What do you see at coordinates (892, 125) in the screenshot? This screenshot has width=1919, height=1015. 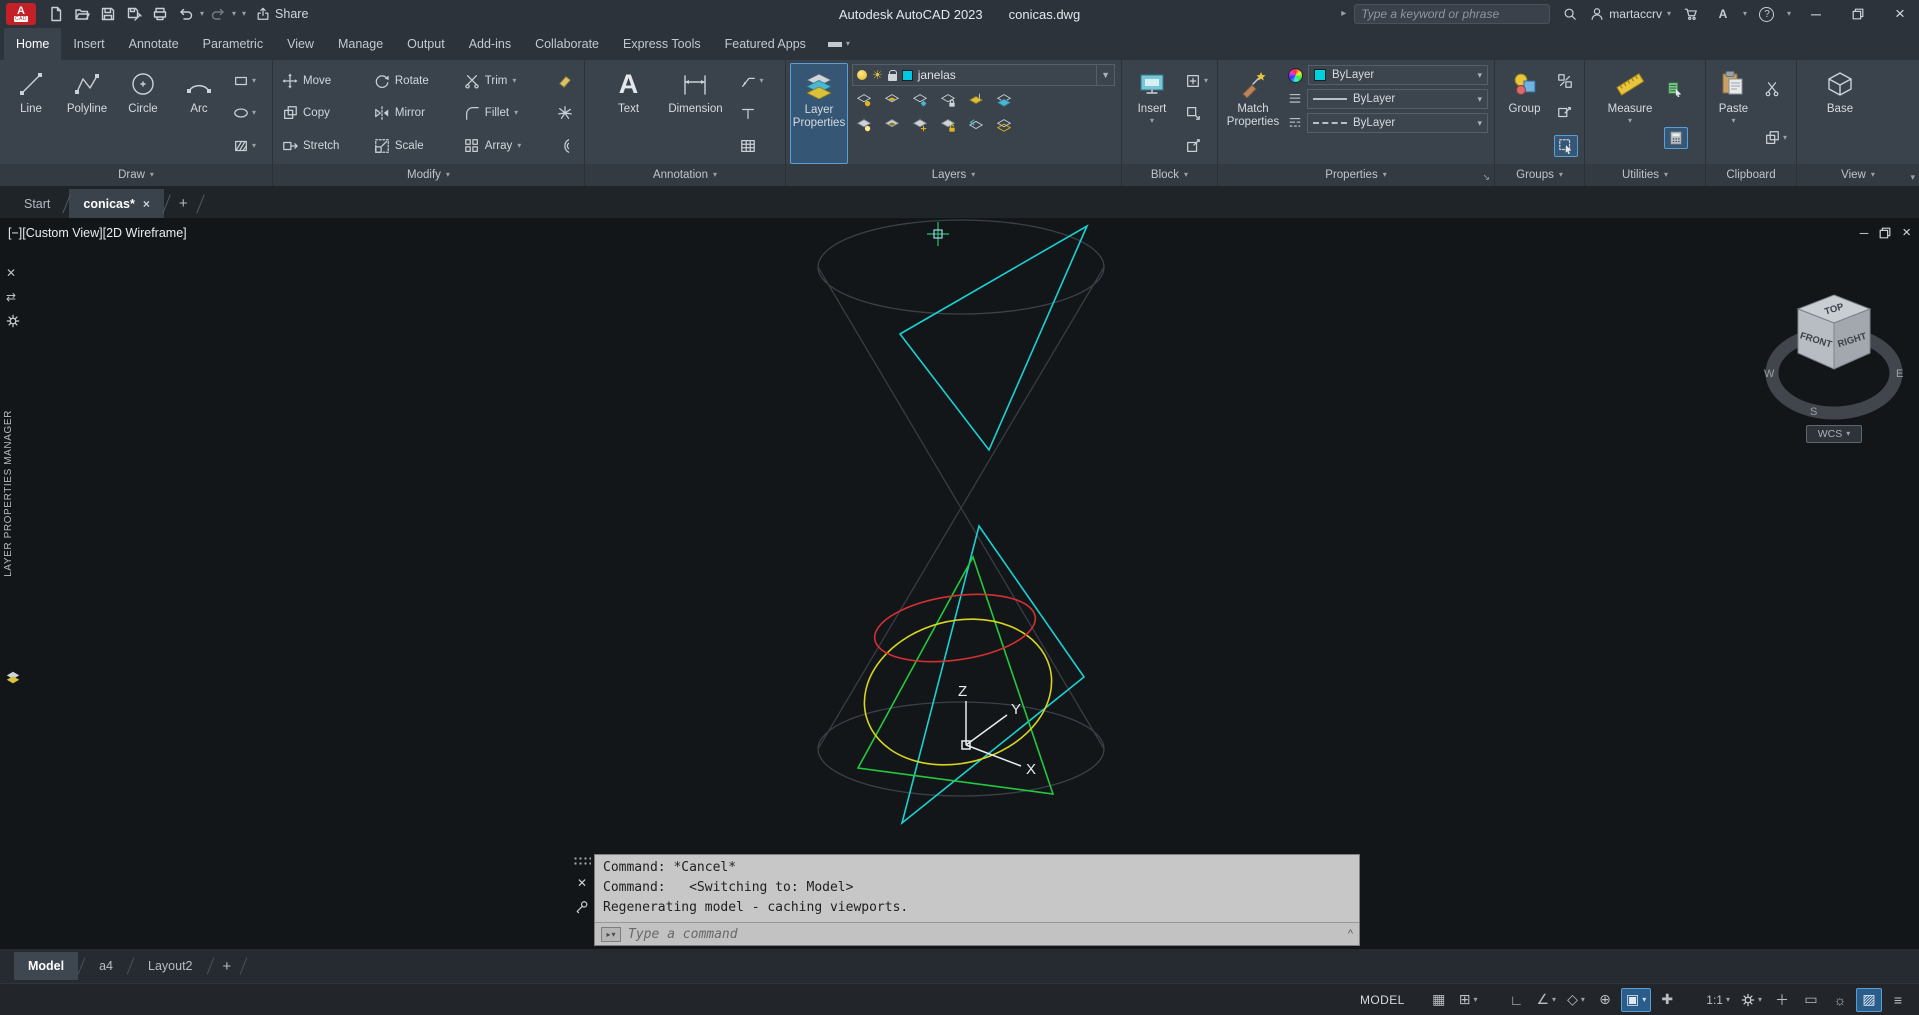 I see `layer-unisolate-button` at bounding box center [892, 125].